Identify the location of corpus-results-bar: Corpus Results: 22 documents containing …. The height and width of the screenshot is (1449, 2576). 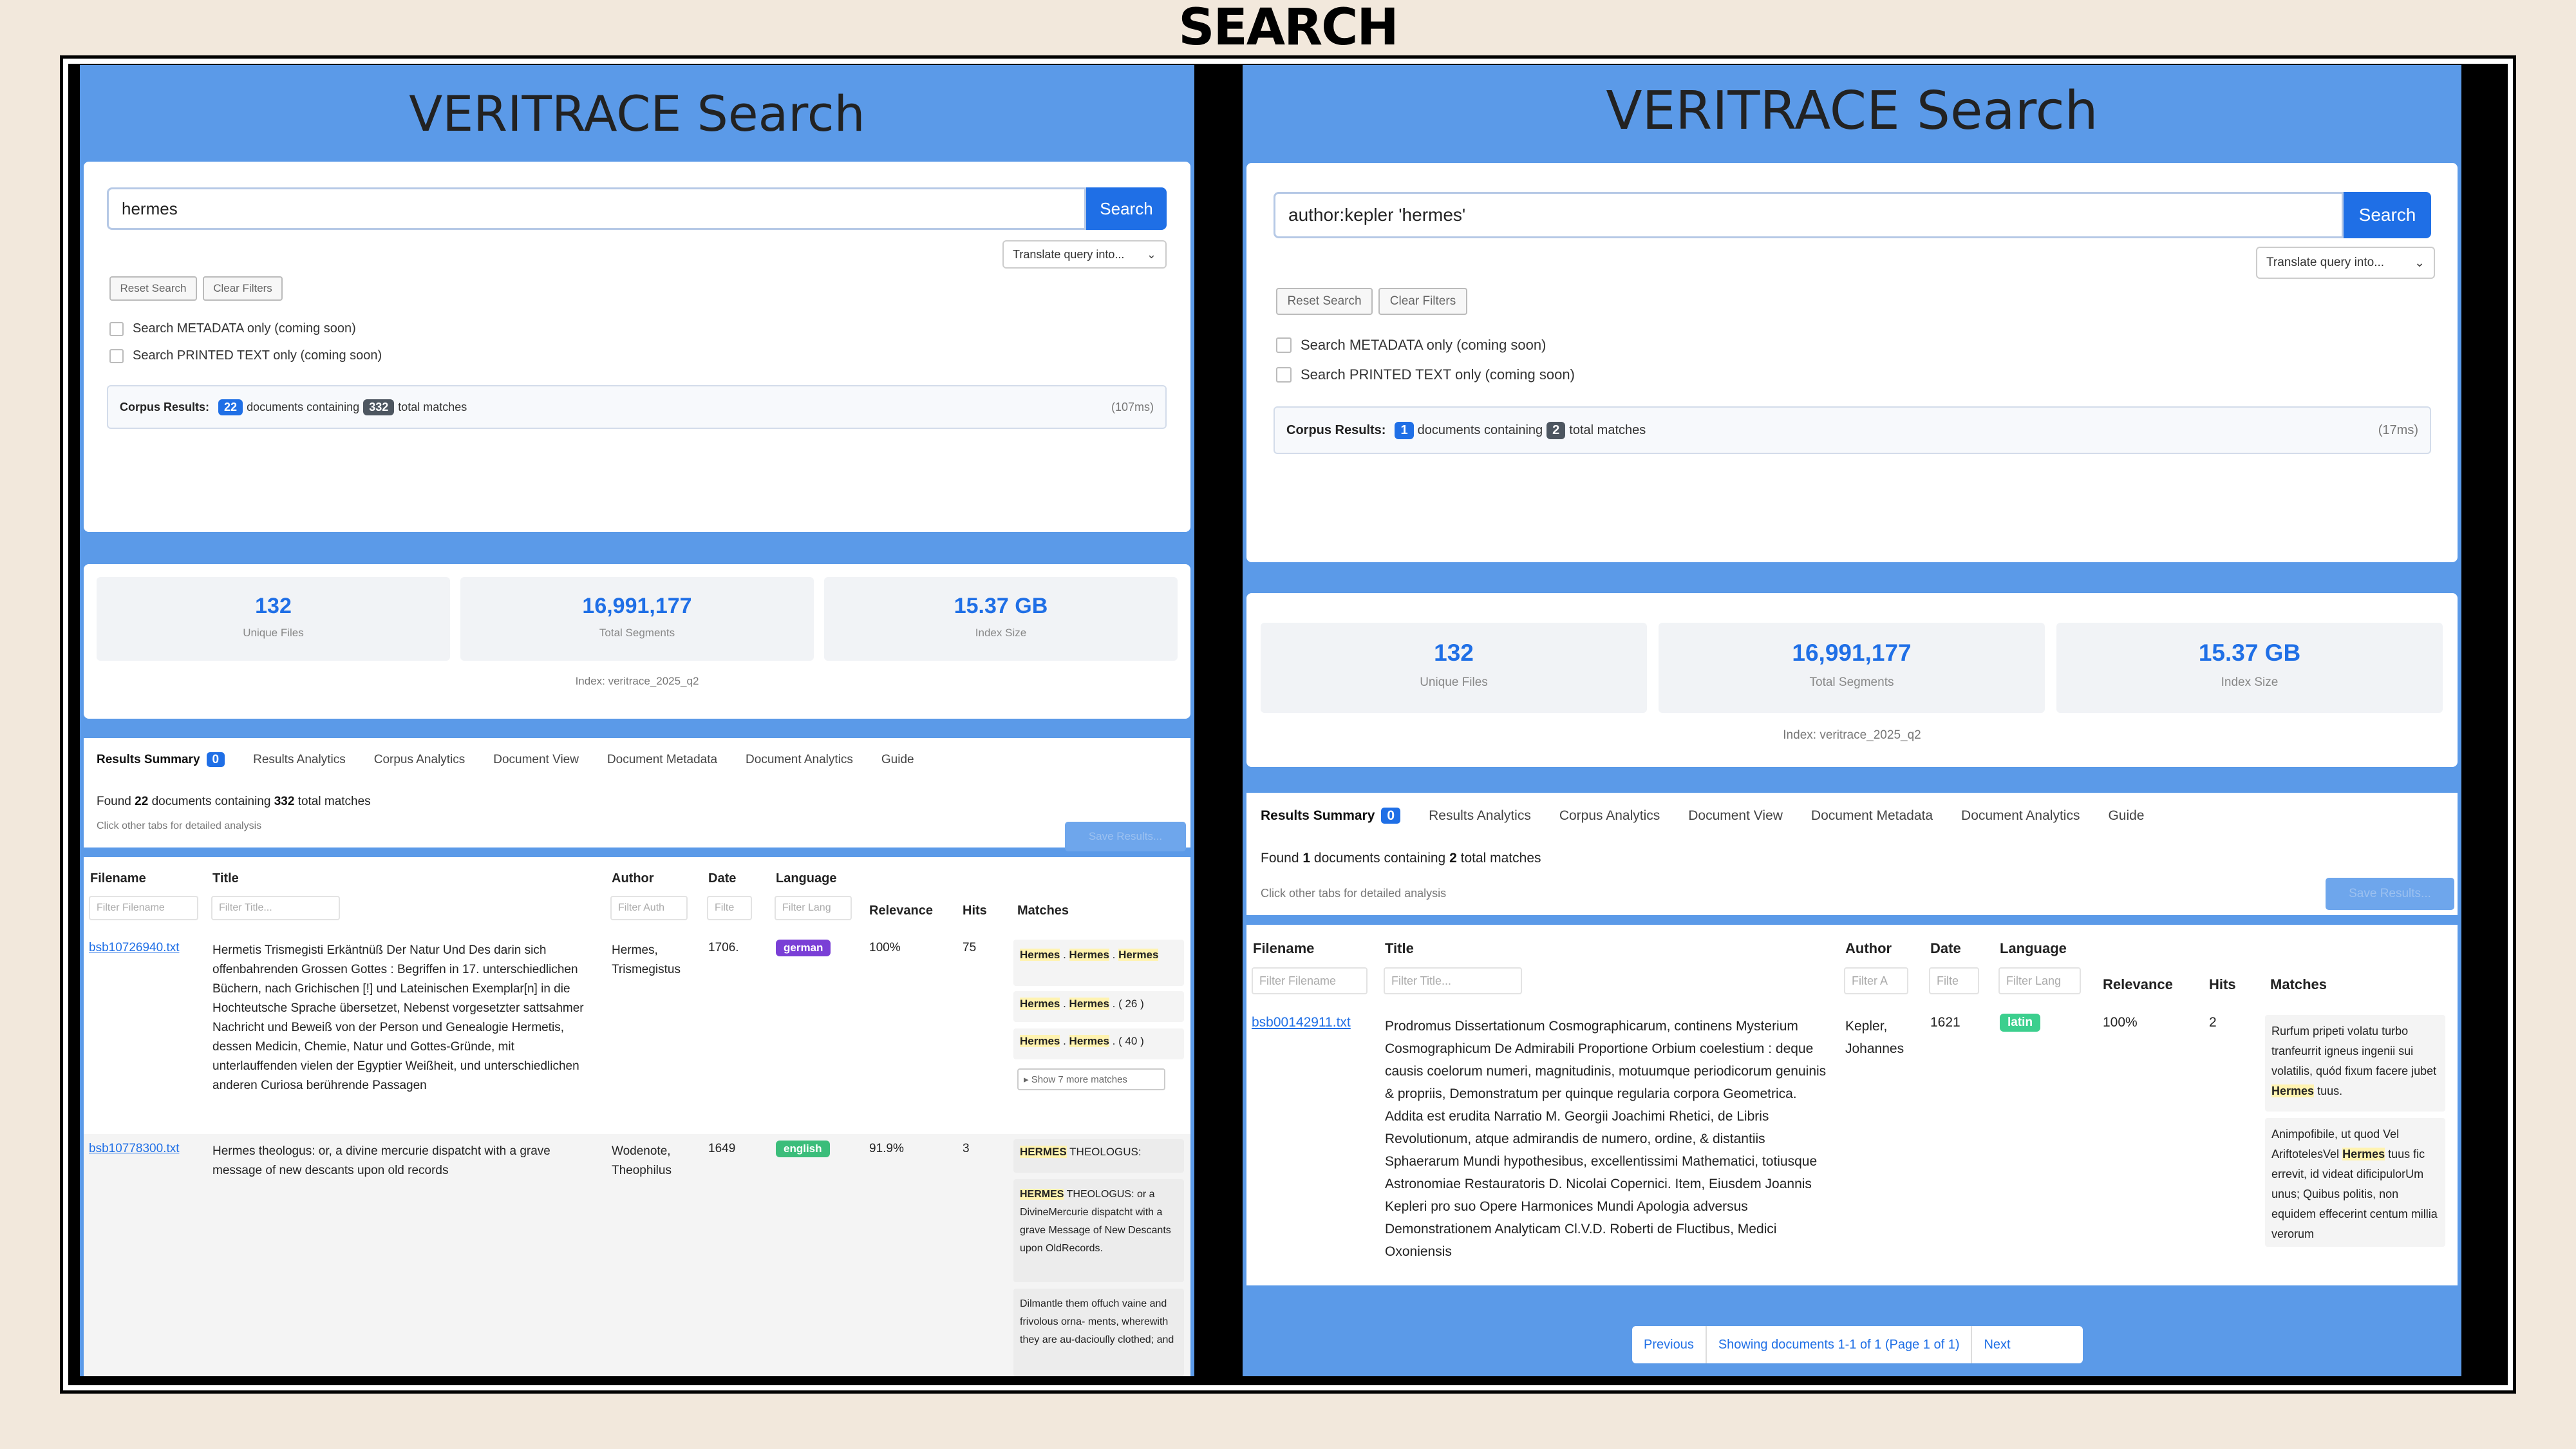
(637, 407).